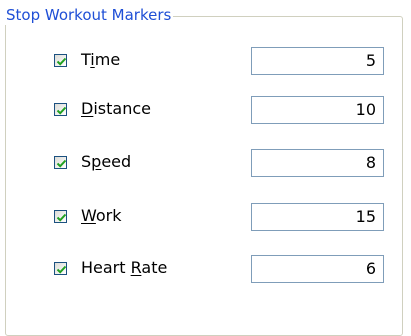 This screenshot has height=336, width=411. I want to click on distance-checkbox, so click(60, 109).